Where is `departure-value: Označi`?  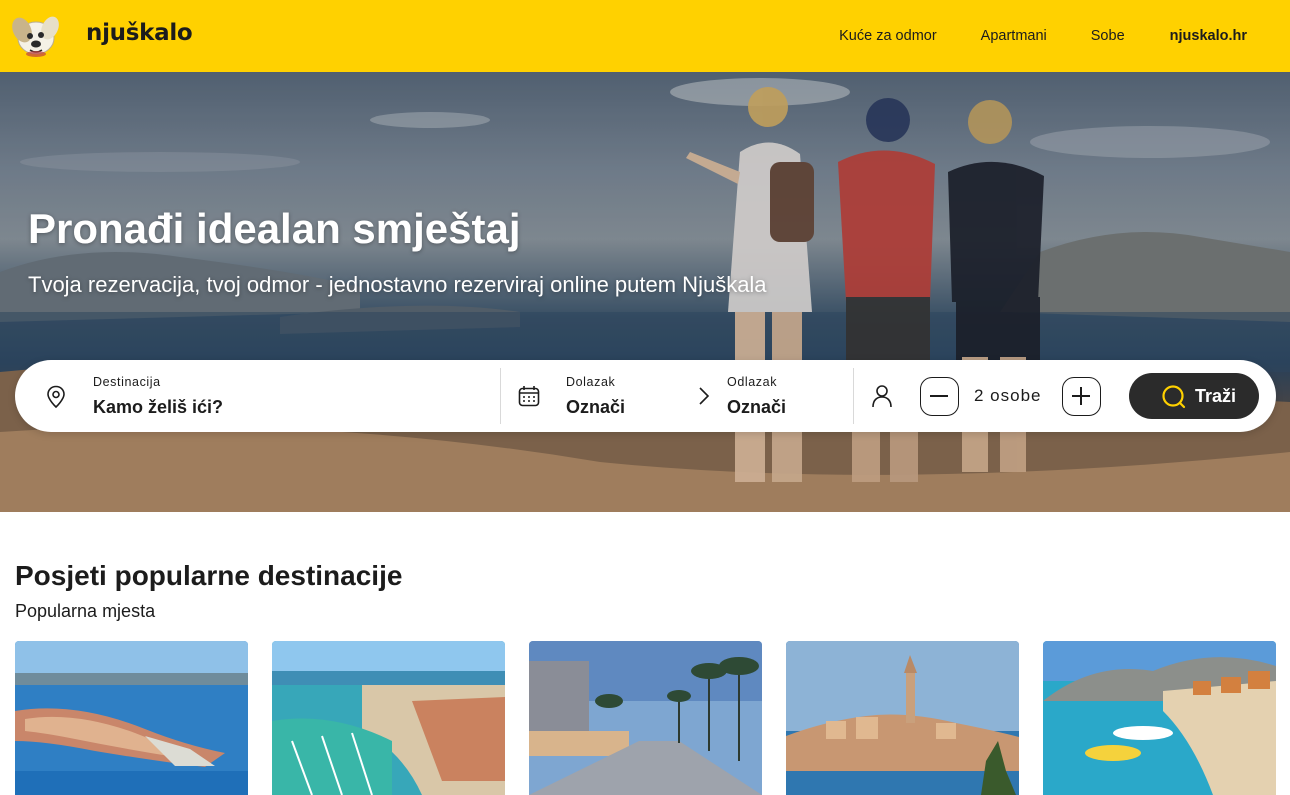 departure-value: Označi is located at coordinates (757, 407).